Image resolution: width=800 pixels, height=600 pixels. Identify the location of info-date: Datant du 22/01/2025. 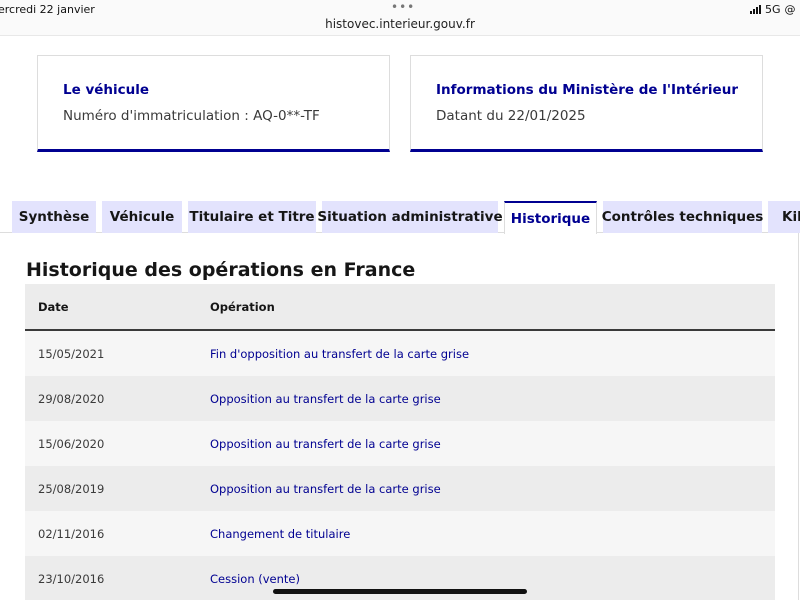
(511, 116).